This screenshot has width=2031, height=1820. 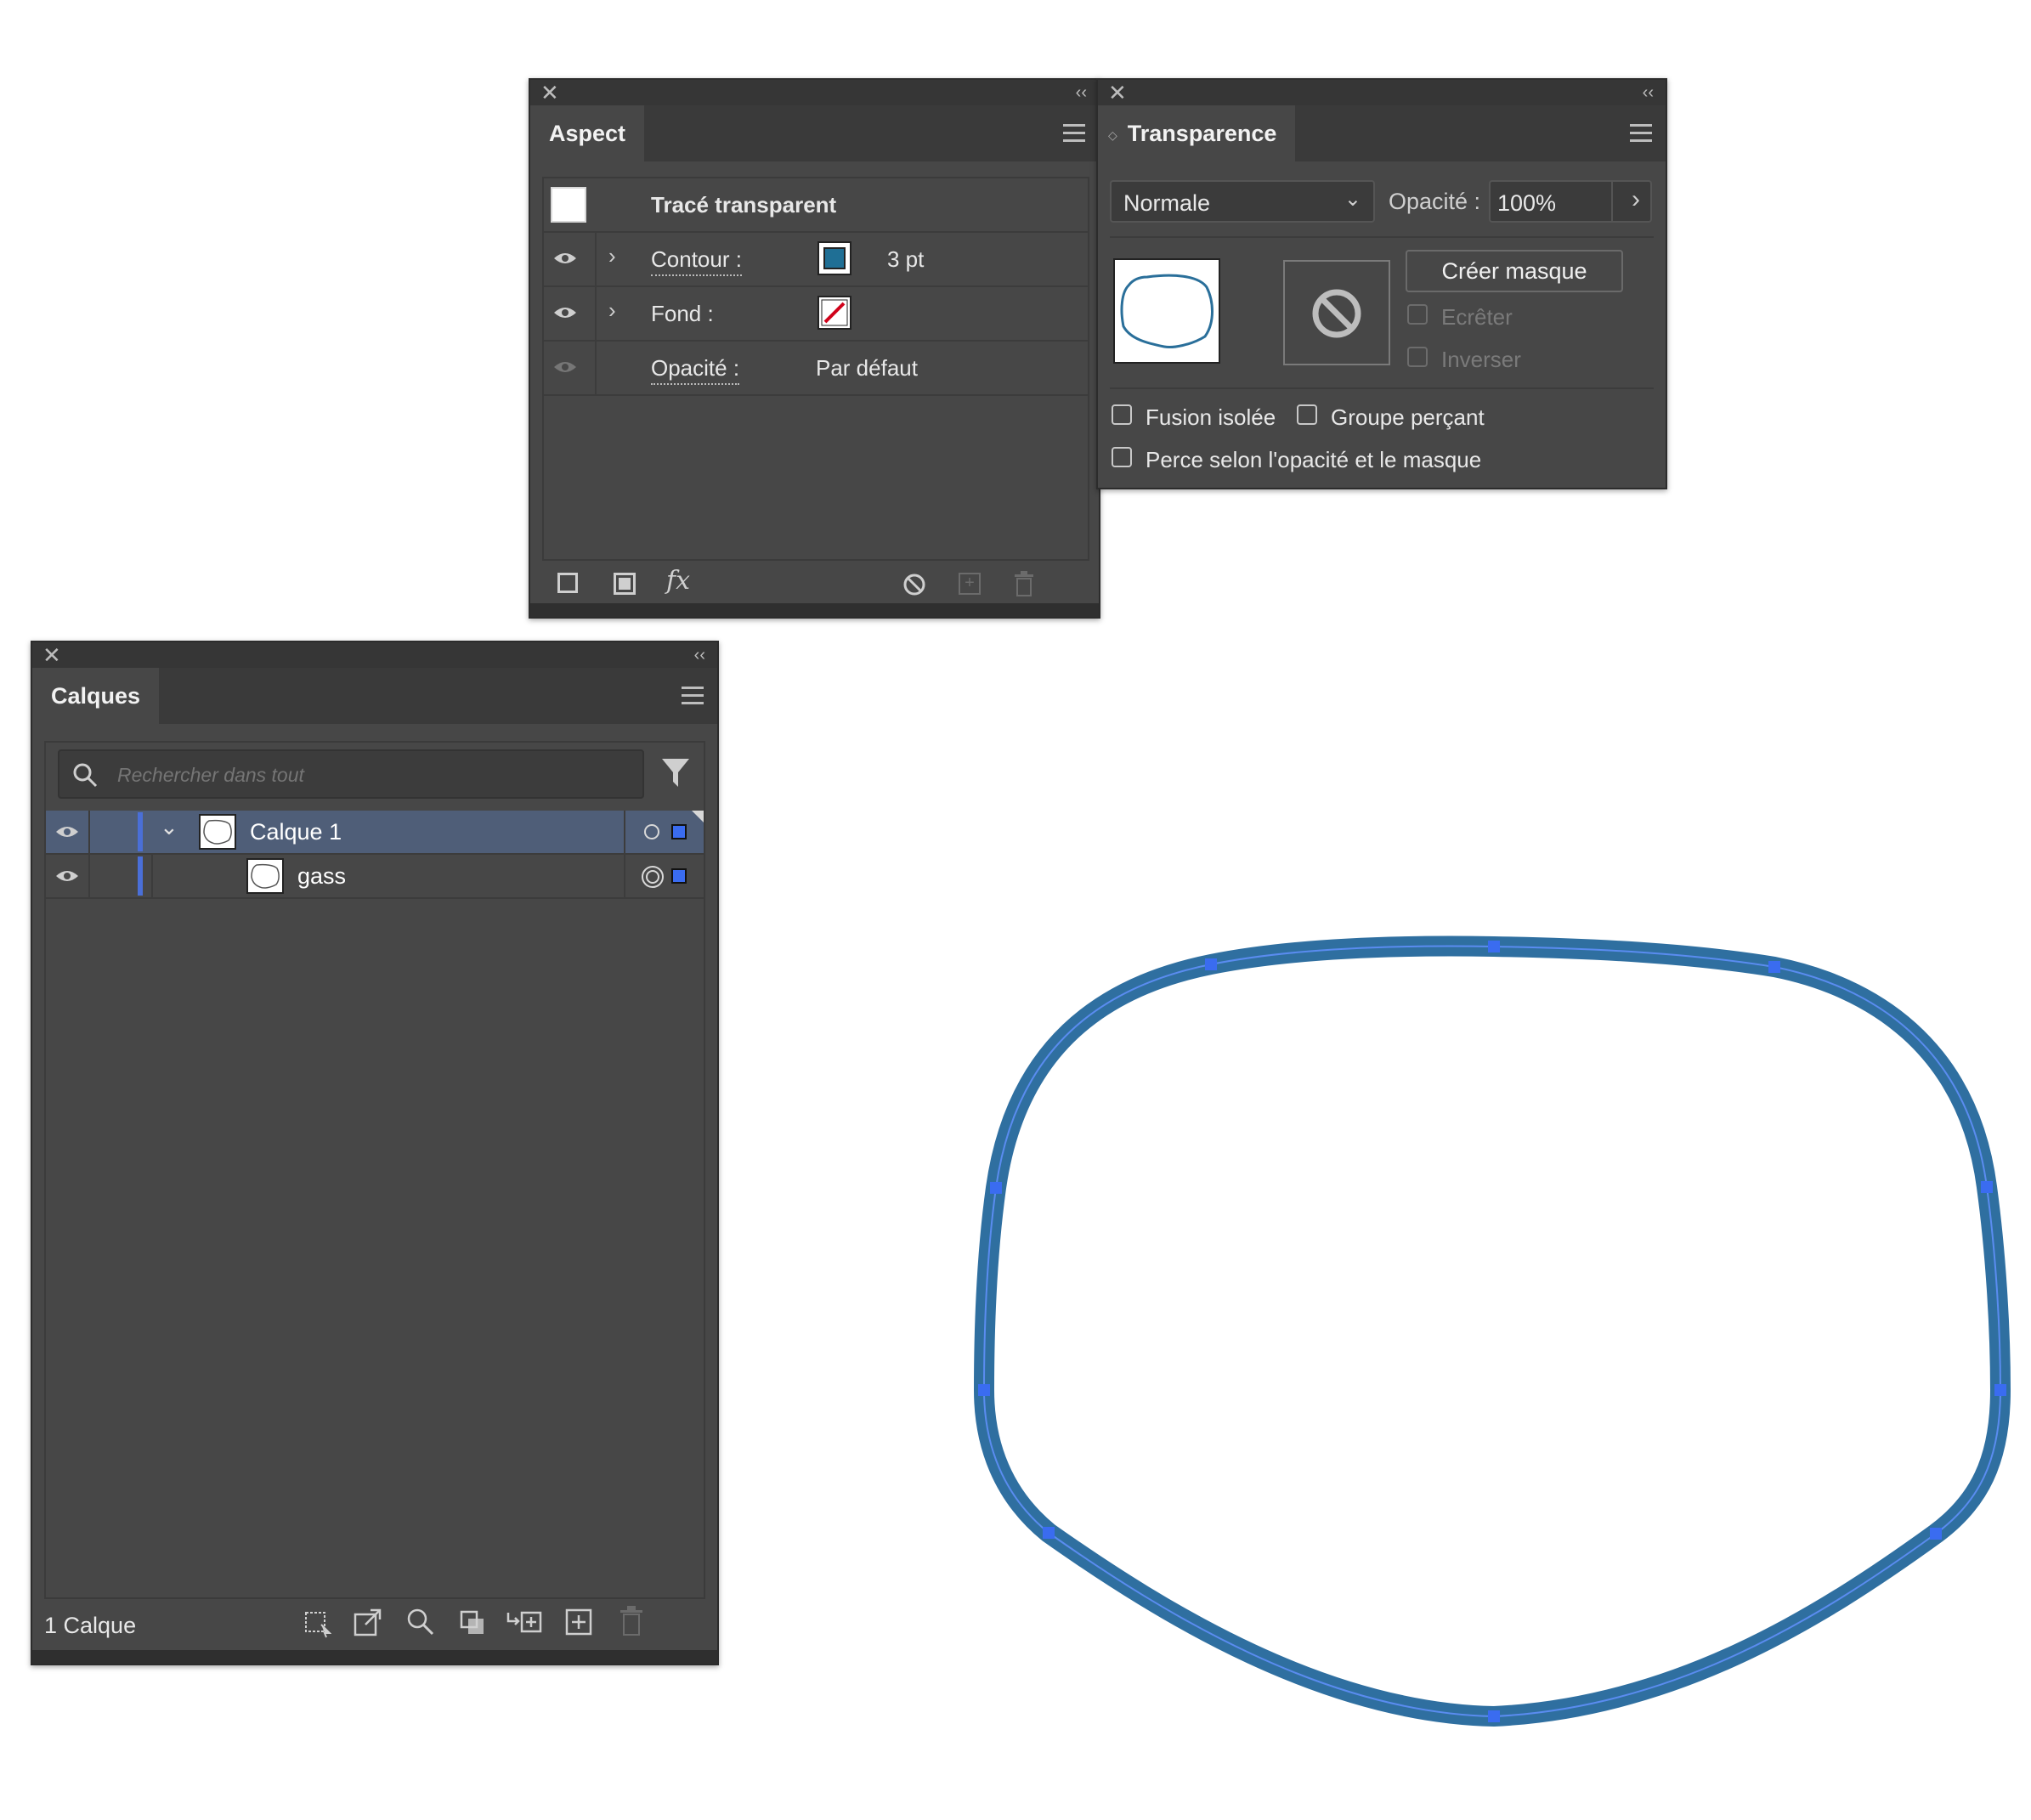 I want to click on search-box, so click(x=351, y=774).